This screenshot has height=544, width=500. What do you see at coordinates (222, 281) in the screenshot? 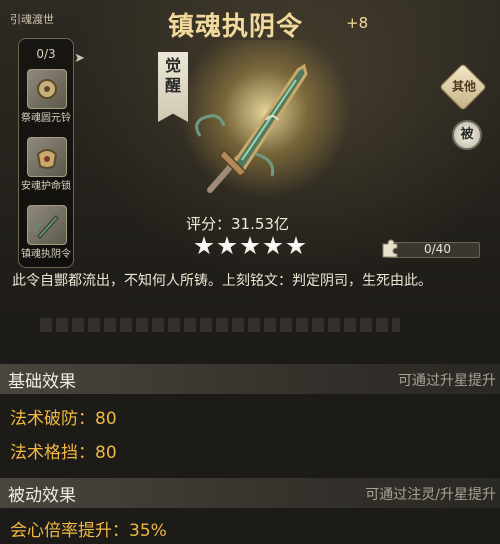
I see `item-description: 此令自酆都流出，不知何人所铸。上刻铭文：判定阴司，生死由此。` at bounding box center [222, 281].